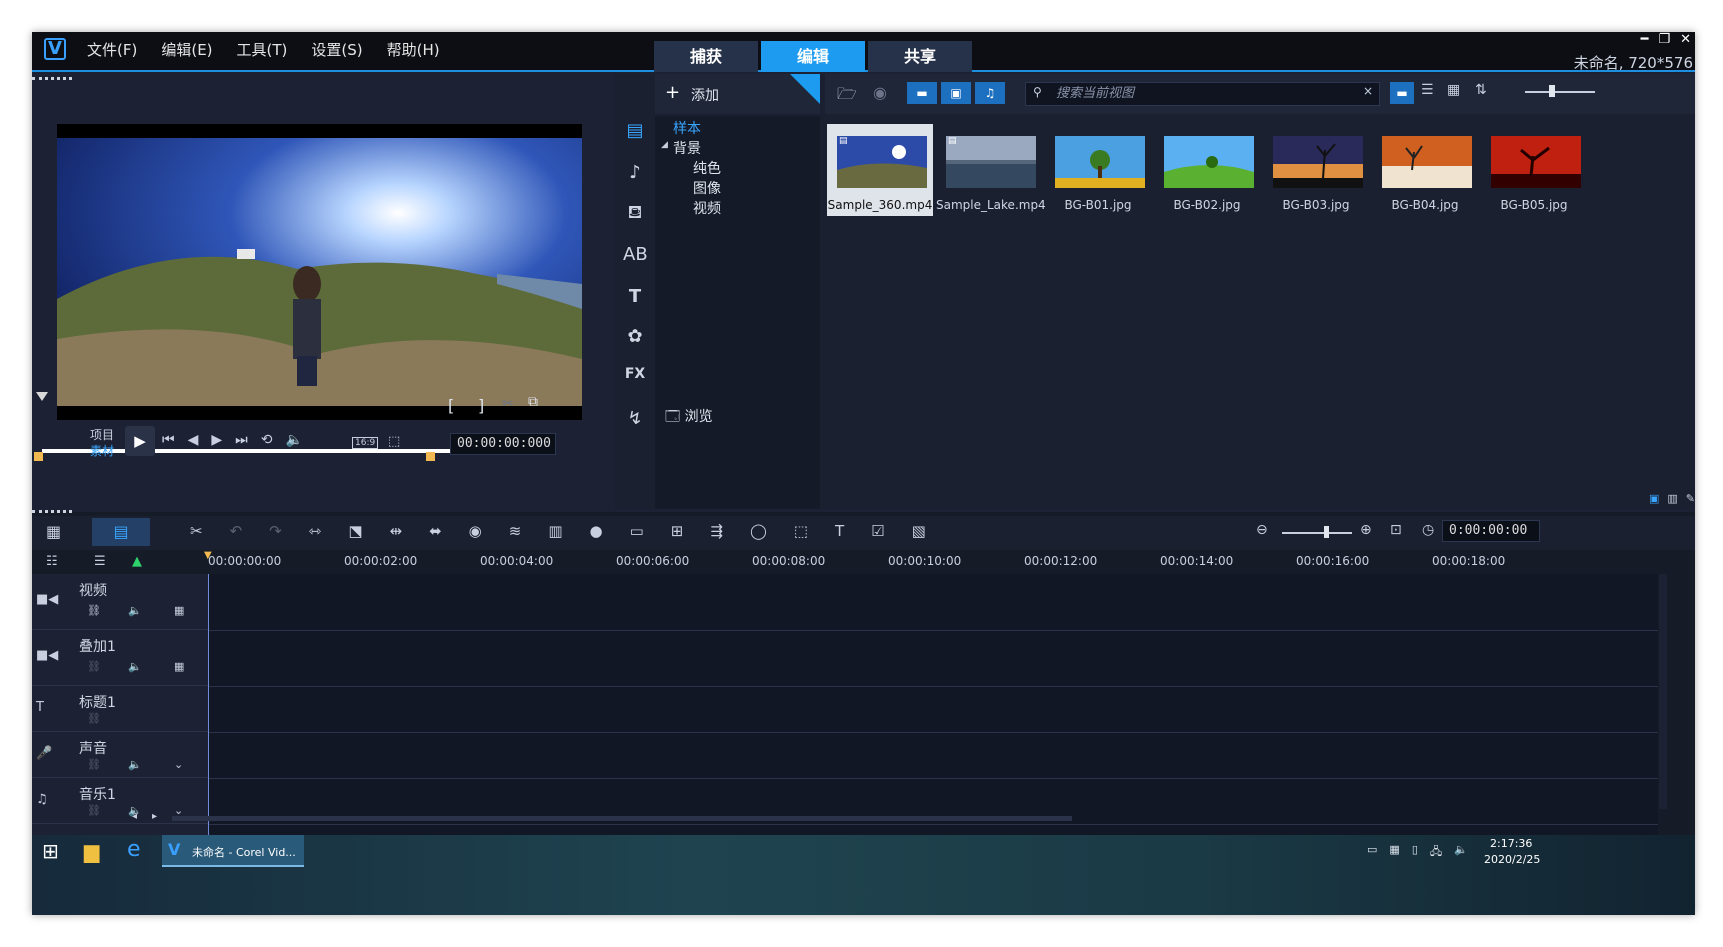  I want to click on subtitle-editor-icon: ▭, so click(637, 531).